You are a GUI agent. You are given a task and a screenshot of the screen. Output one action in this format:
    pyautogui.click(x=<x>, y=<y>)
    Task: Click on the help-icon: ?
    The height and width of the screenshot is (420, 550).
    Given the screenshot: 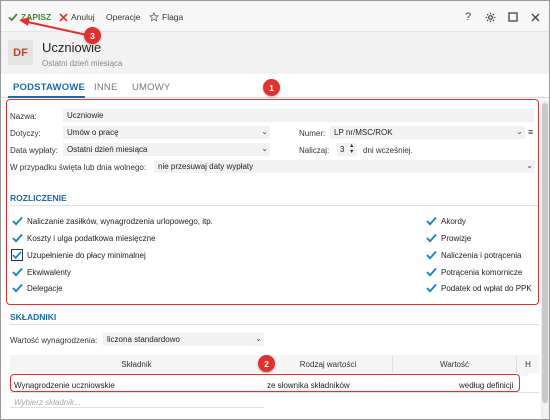 What is the action you would take?
    pyautogui.click(x=468, y=17)
    